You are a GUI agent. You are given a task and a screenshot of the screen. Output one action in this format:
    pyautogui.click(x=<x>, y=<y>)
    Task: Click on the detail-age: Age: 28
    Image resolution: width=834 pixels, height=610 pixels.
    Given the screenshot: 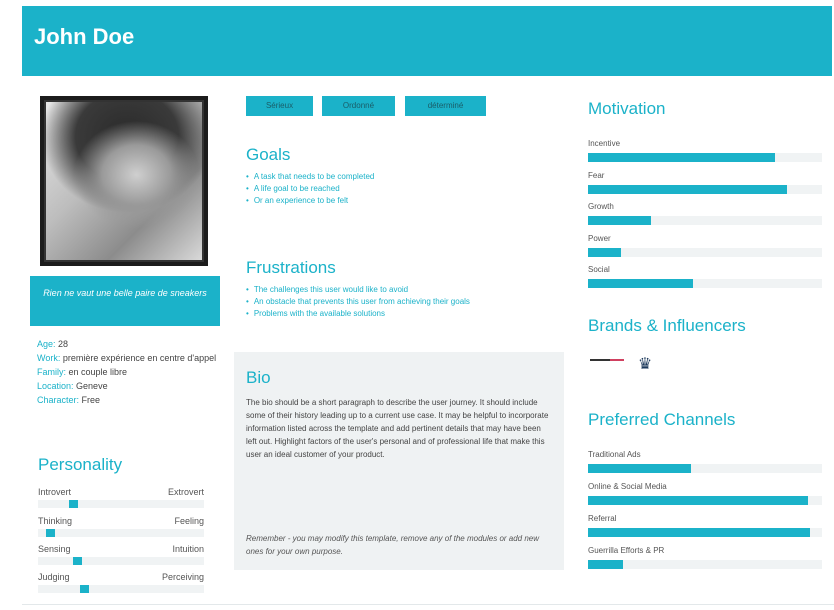 What is the action you would take?
    pyautogui.click(x=53, y=344)
    